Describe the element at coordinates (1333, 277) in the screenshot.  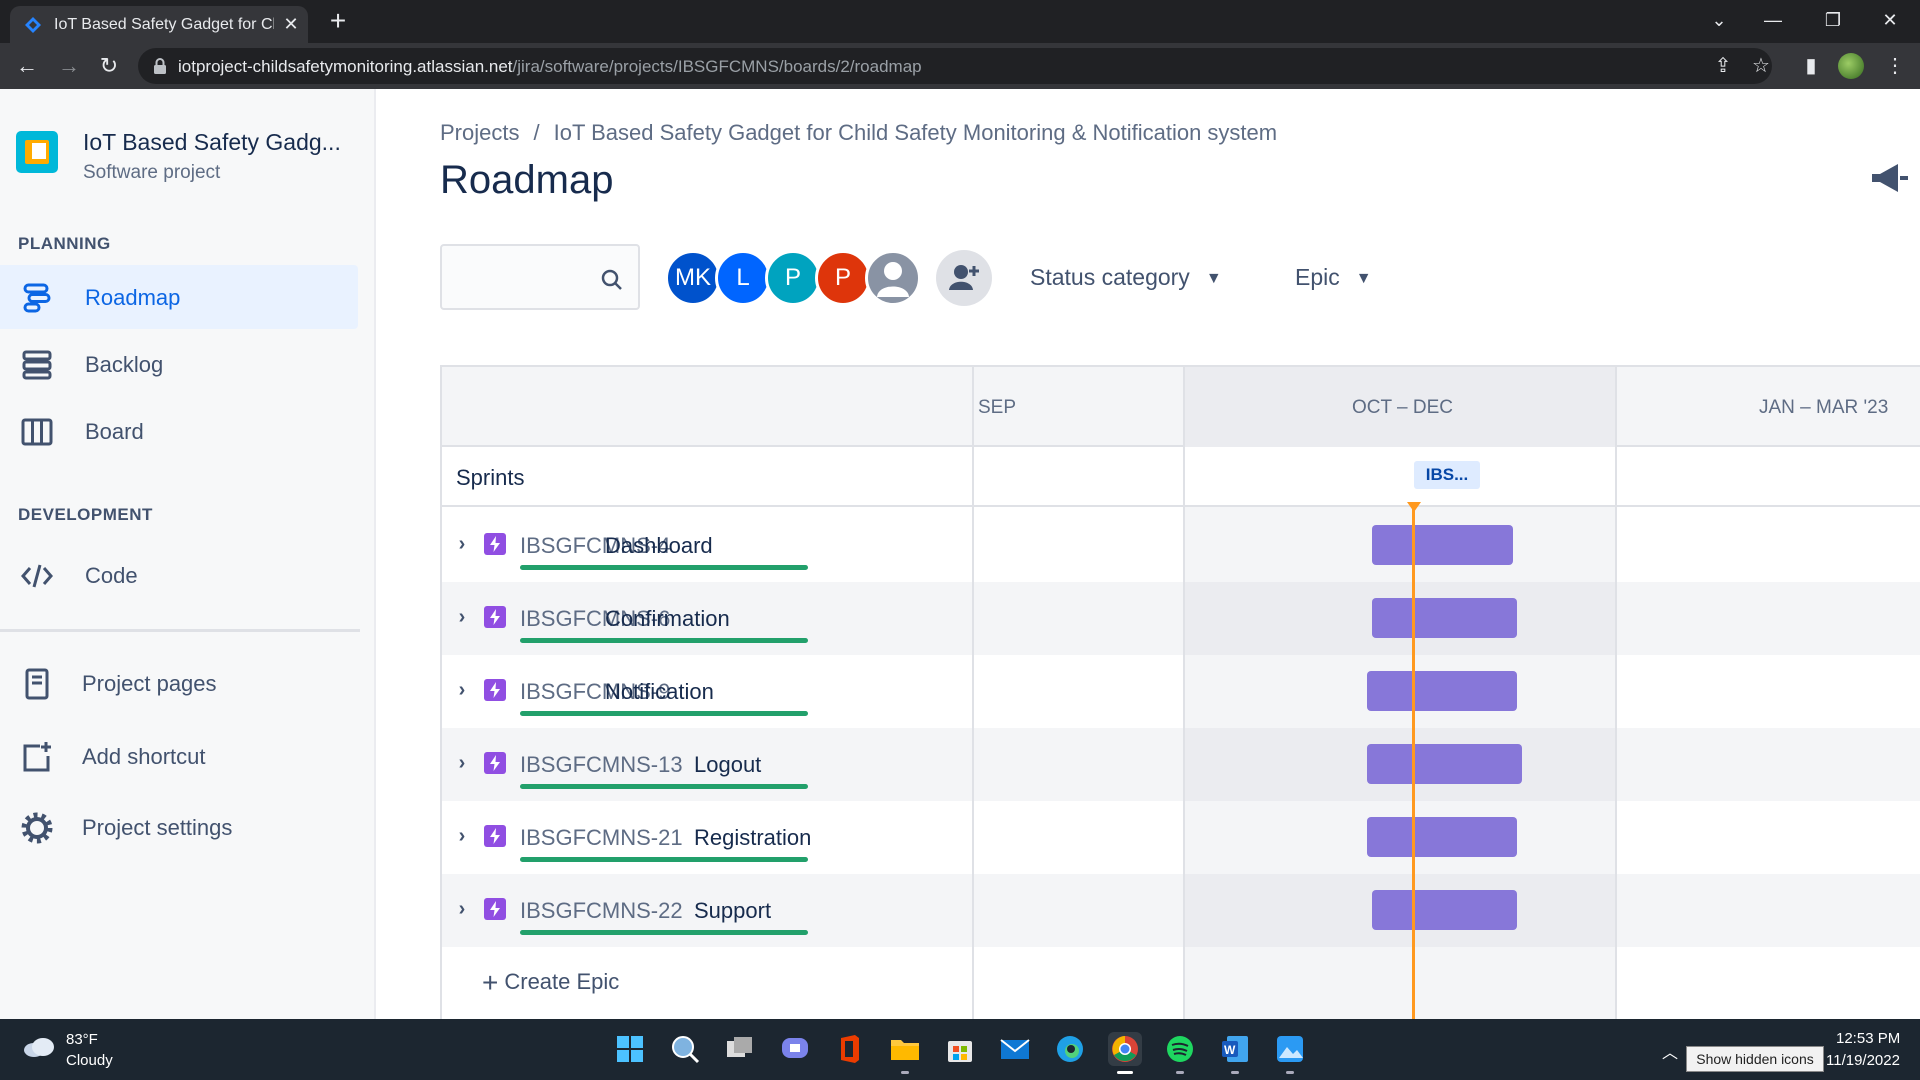
I see `epic-filter: Epic ▼` at that location.